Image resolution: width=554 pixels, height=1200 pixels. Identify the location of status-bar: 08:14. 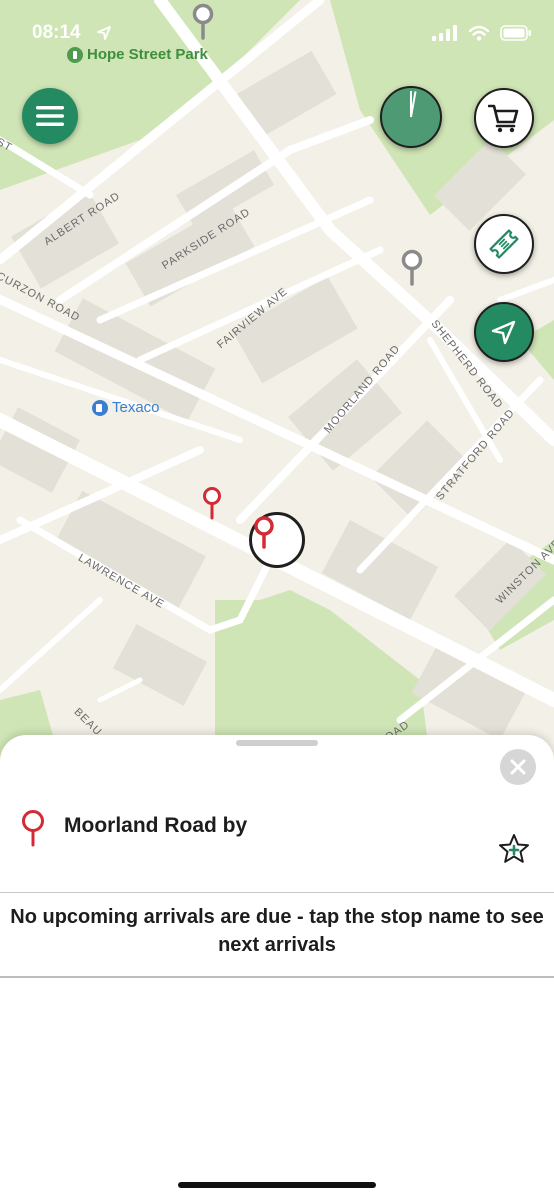
(277, 30).